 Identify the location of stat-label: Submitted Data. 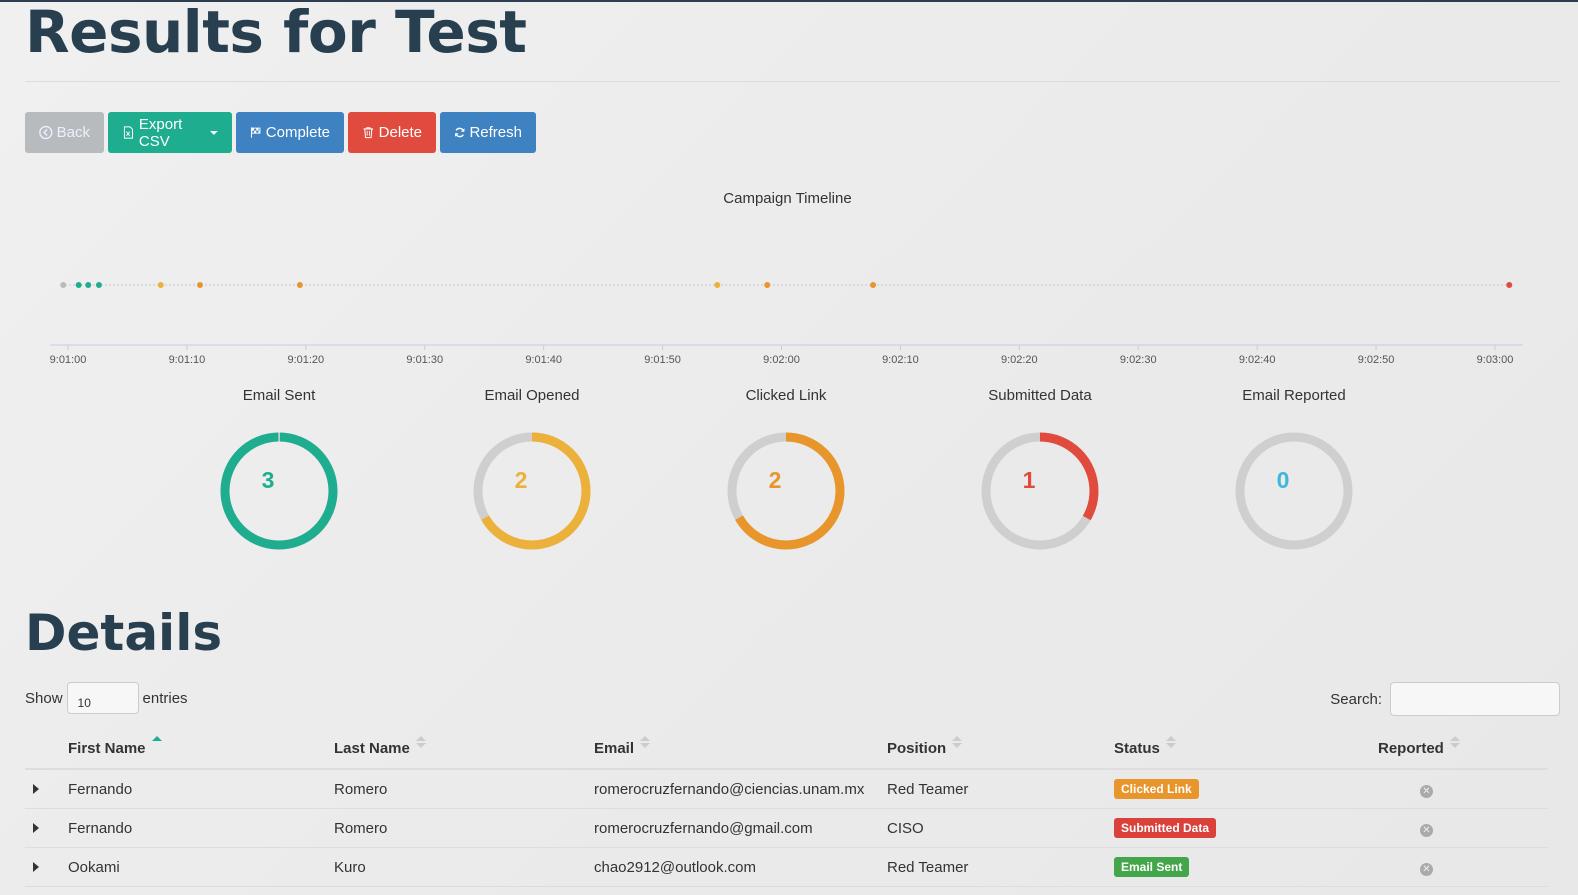
(1040, 395).